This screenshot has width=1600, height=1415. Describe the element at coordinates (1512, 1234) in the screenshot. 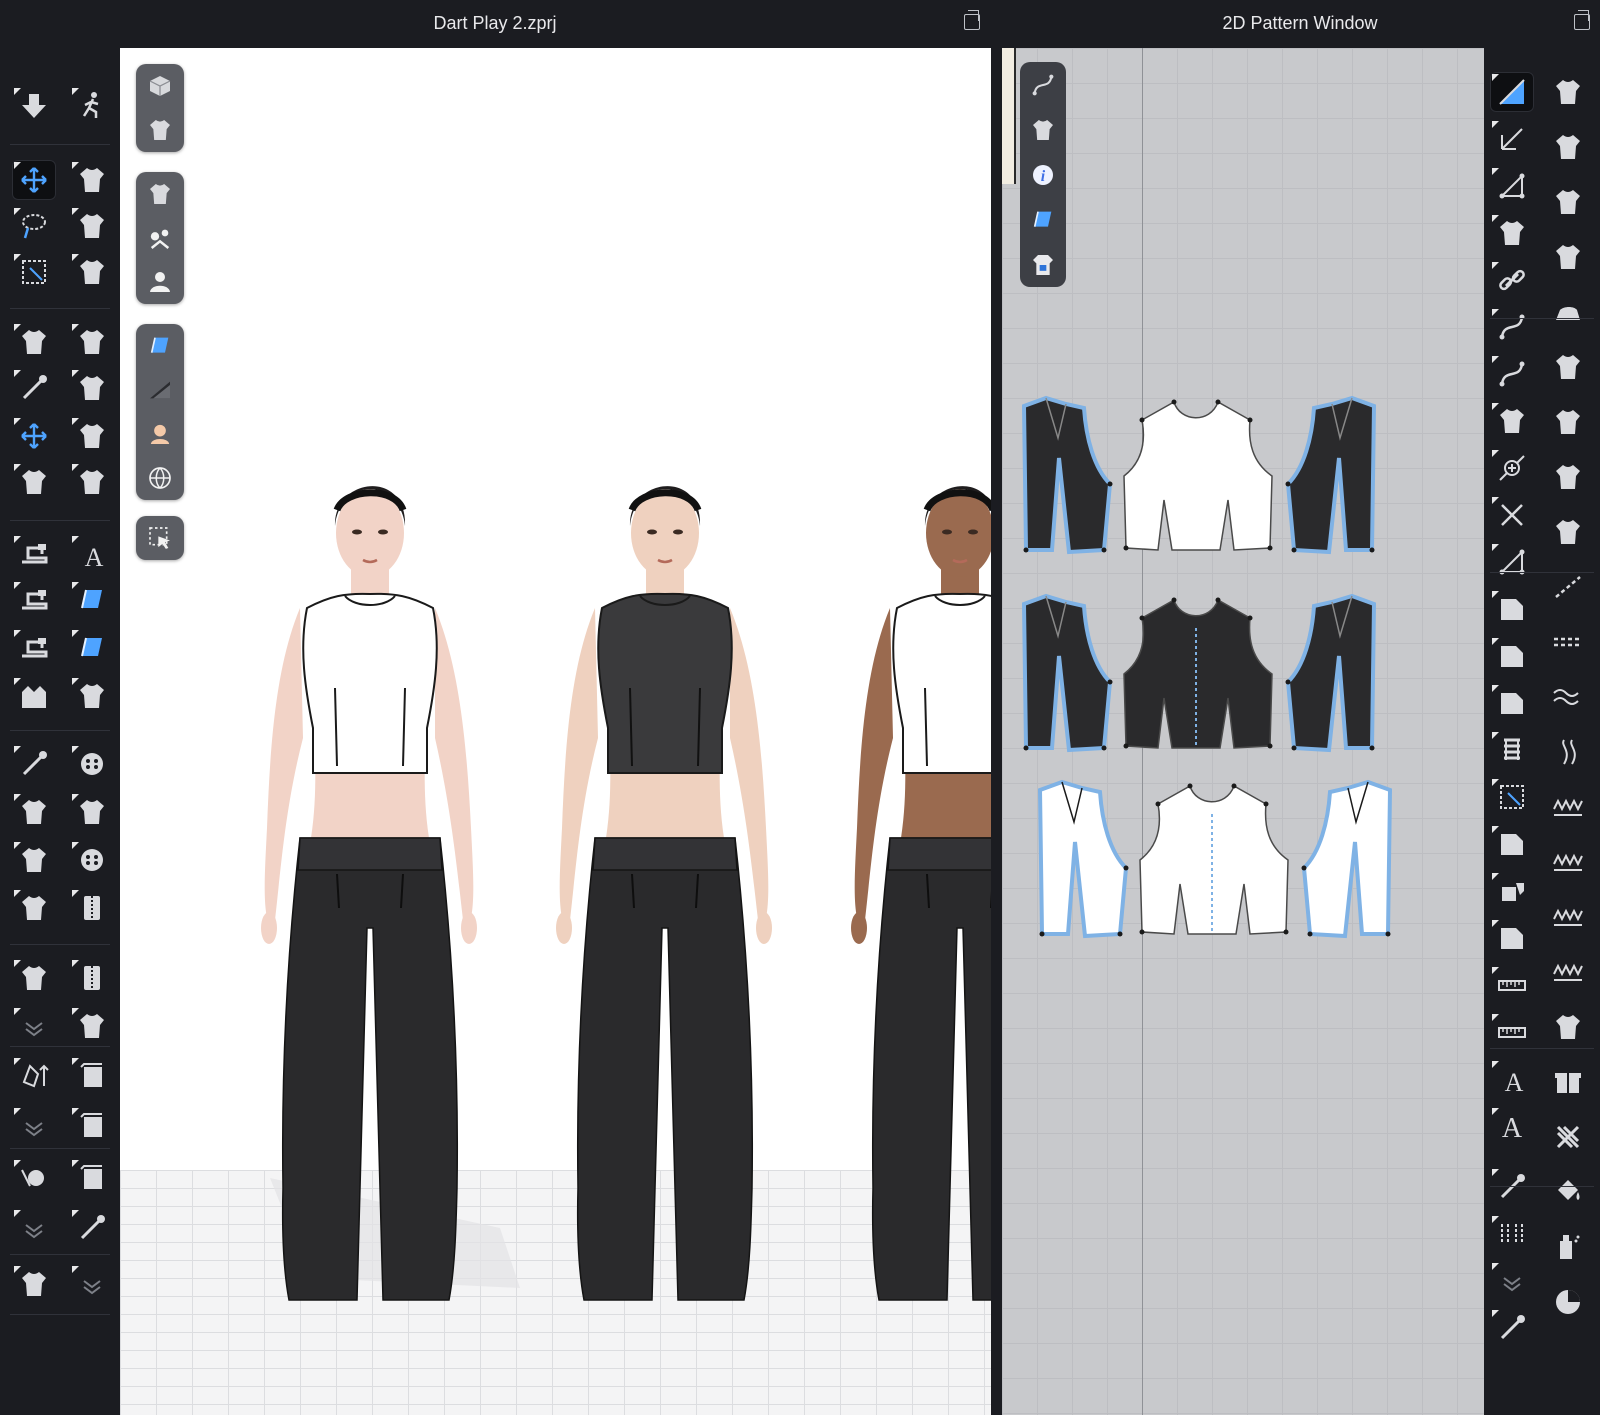

I see `layout-tool` at that location.